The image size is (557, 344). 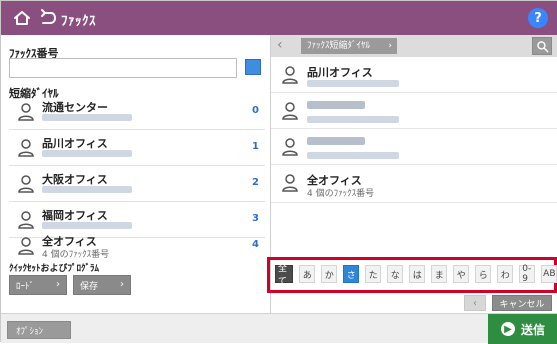 What do you see at coordinates (351, 274) in the screenshot?
I see `kana-filter-sa: さ` at bounding box center [351, 274].